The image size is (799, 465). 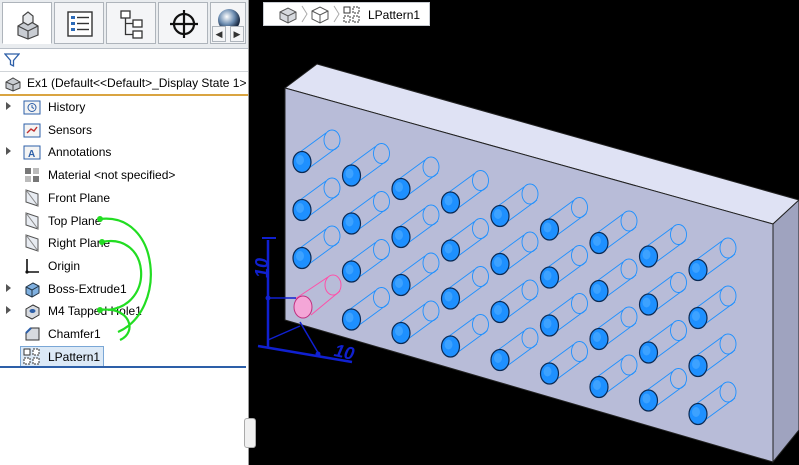 What do you see at coordinates (124, 243) in the screenshot?
I see `tree-item-right-plane: Right Plane` at bounding box center [124, 243].